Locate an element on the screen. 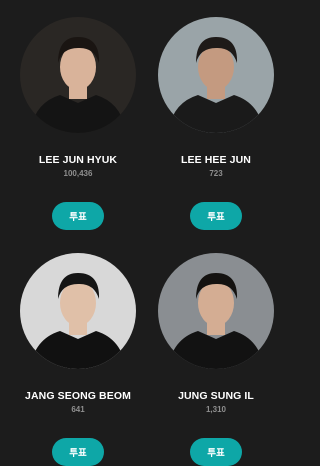 This screenshot has height=466, width=320. vote-count: 1,310 is located at coordinates (216, 409).